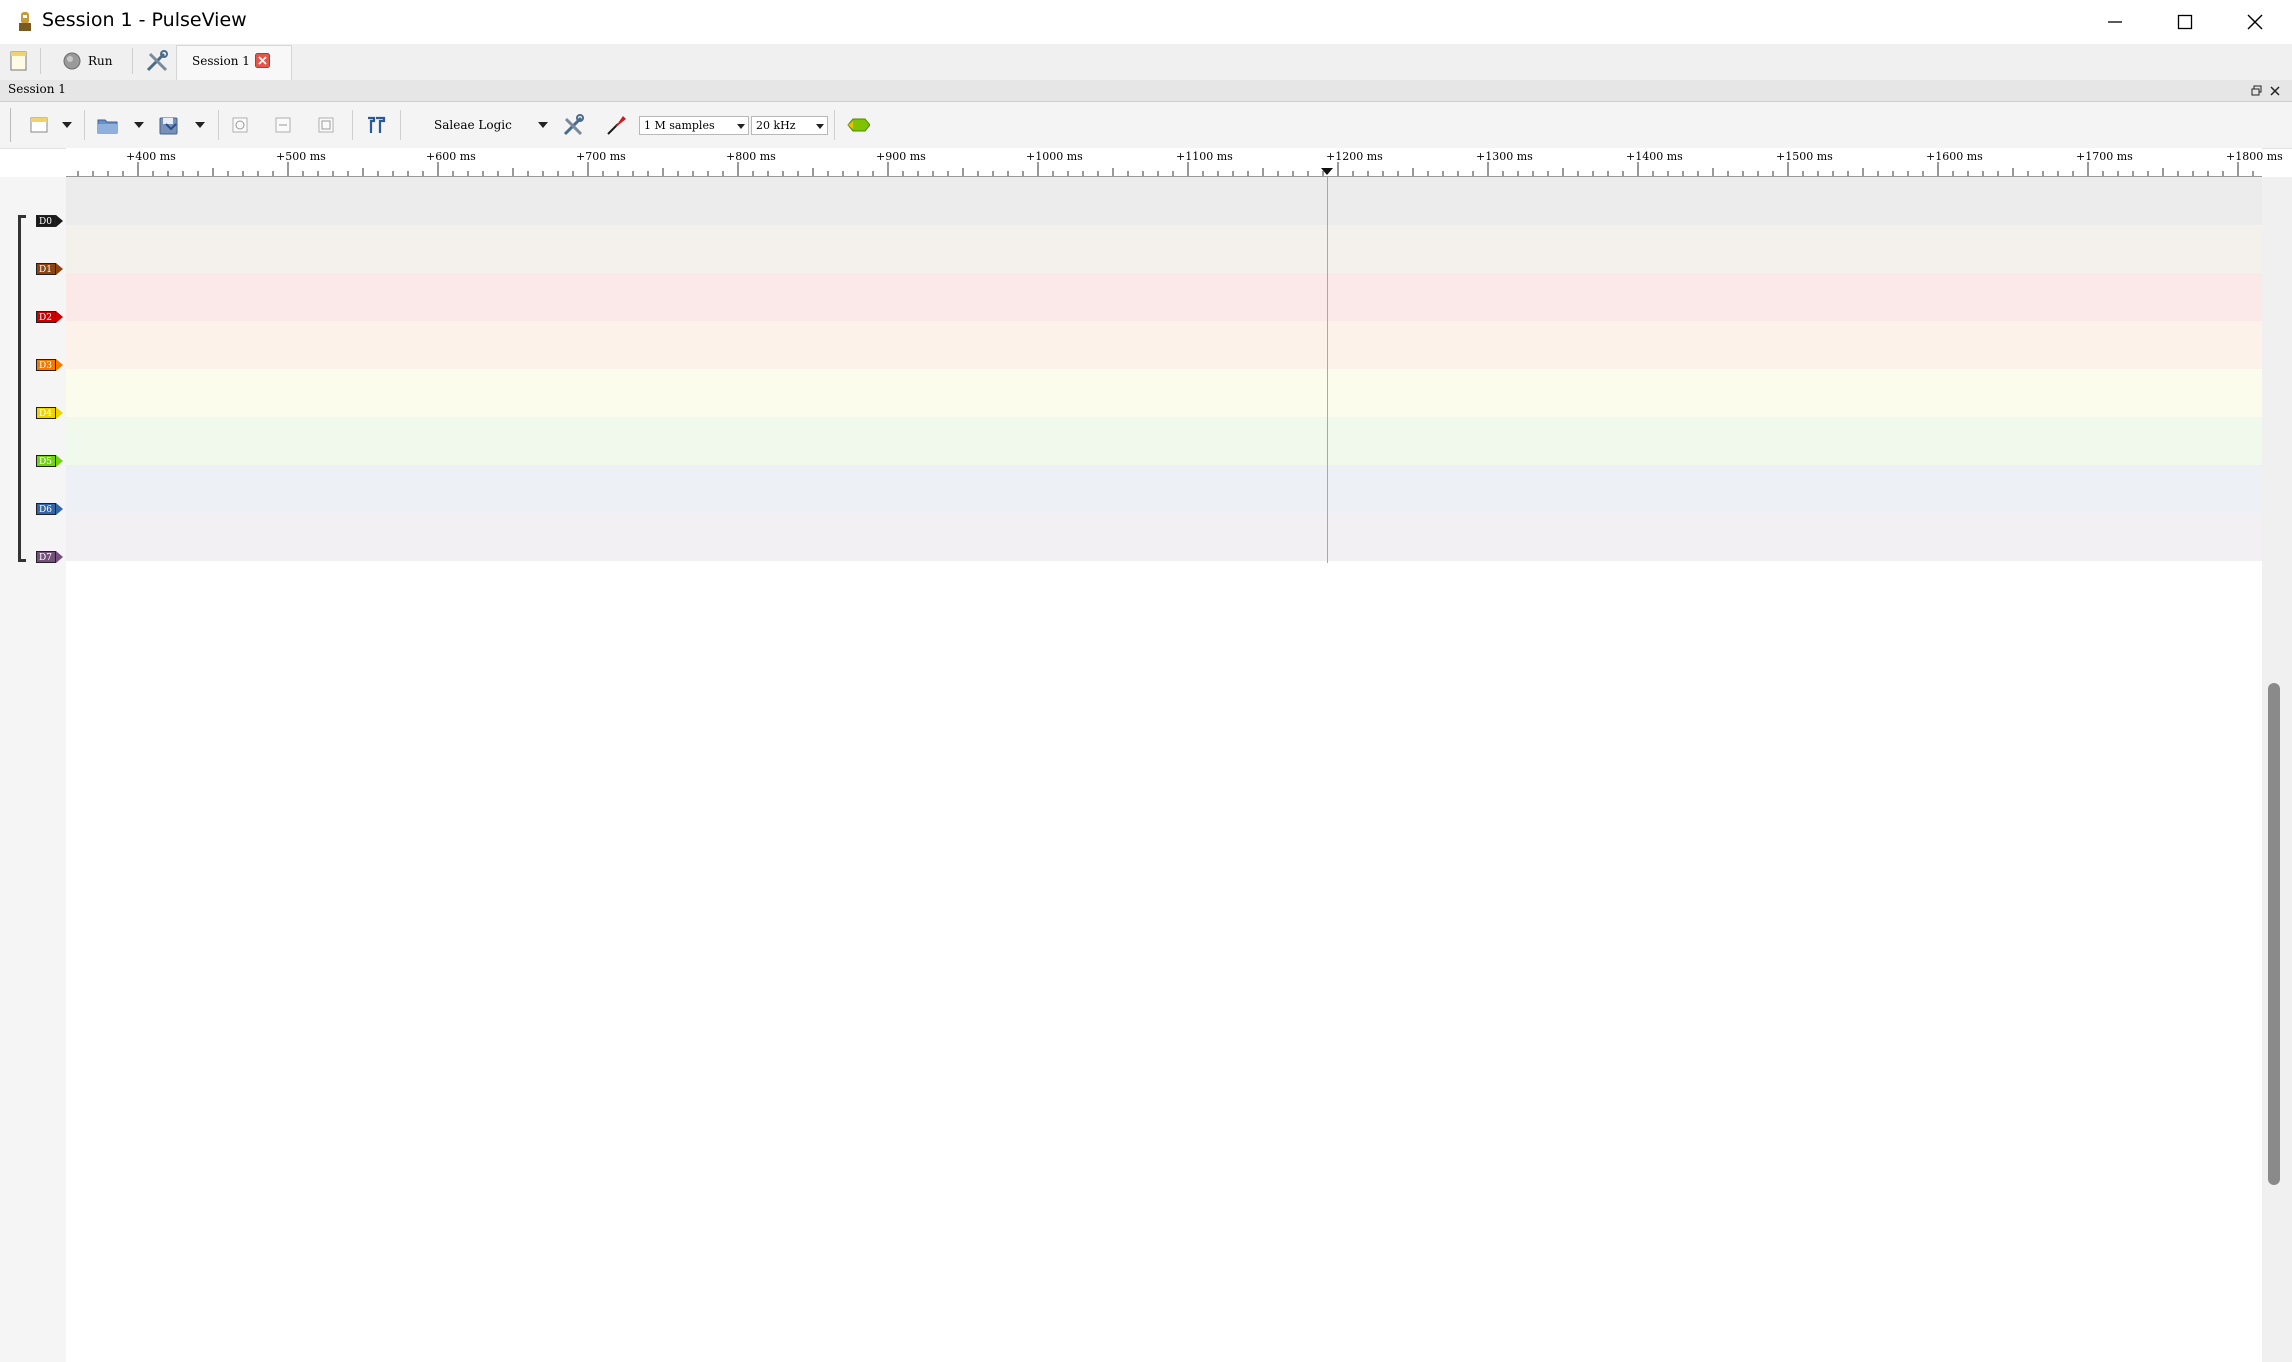  I want to click on samplerate-combo: 20 kHz, so click(789, 125).